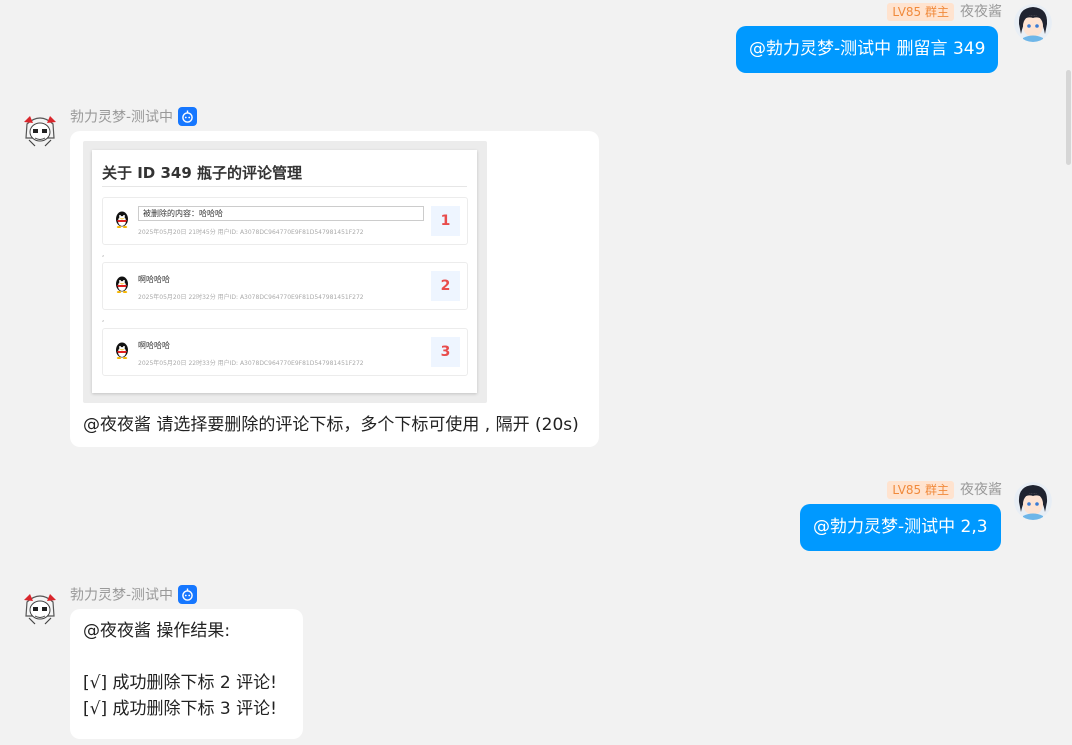 The width and height of the screenshot is (1072, 745). What do you see at coordinates (331, 425) in the screenshot?
I see `message-text: @夜夜酱 请选择要删除的评论下标，多个下标可使用 , 隔开 (20s)` at bounding box center [331, 425].